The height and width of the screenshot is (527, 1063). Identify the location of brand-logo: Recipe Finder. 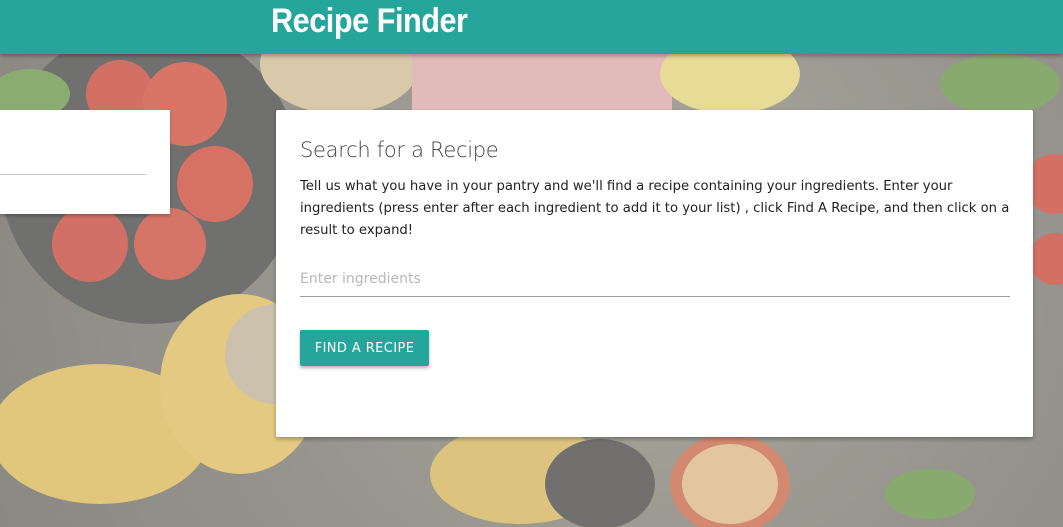
(369, 21).